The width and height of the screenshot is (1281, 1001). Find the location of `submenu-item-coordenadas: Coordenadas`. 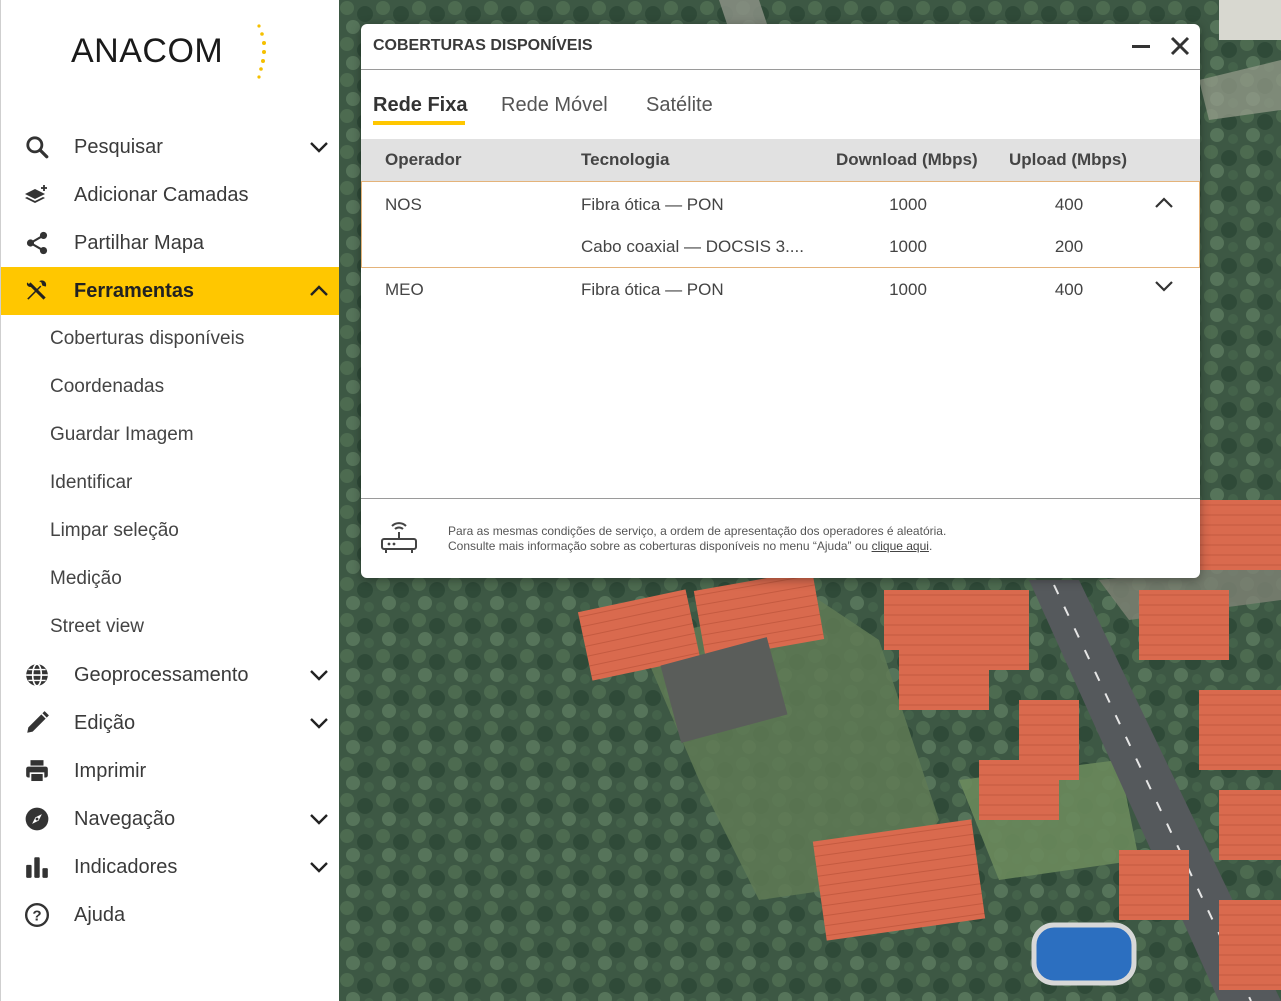

submenu-item-coordenadas: Coordenadas is located at coordinates (170, 387).